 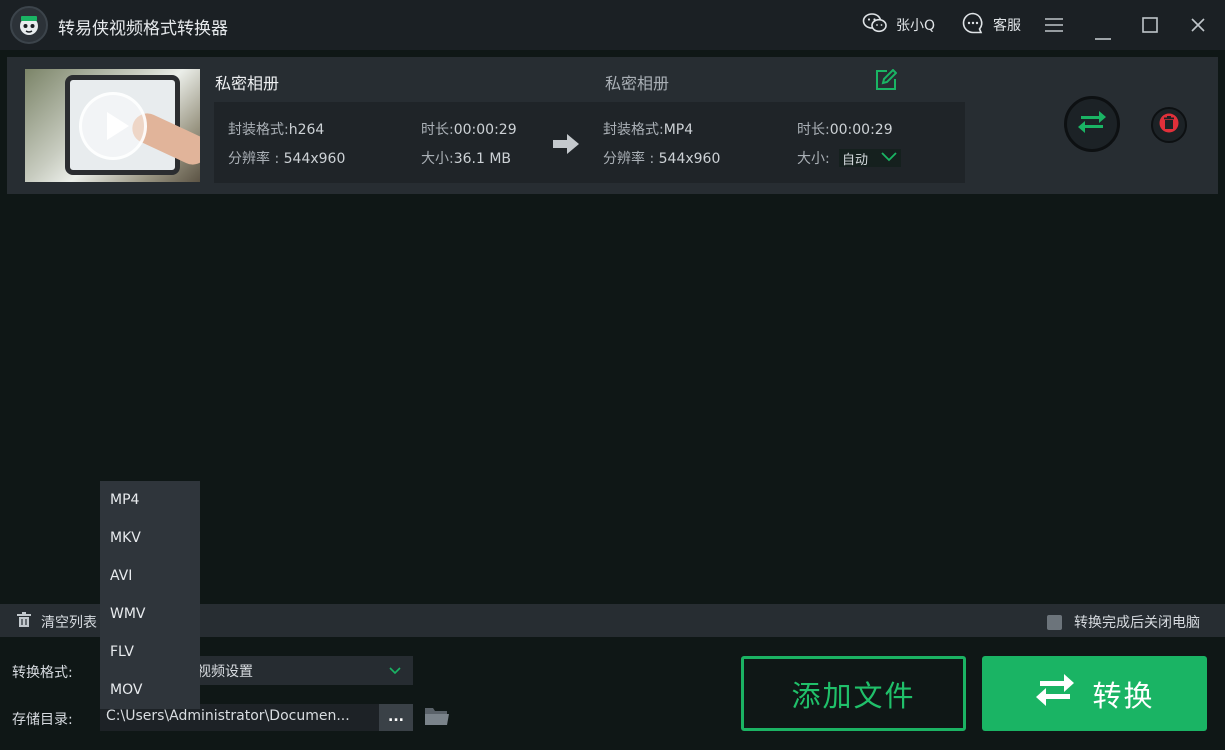 I want to click on customer-service-label: 客服, so click(x=1007, y=26).